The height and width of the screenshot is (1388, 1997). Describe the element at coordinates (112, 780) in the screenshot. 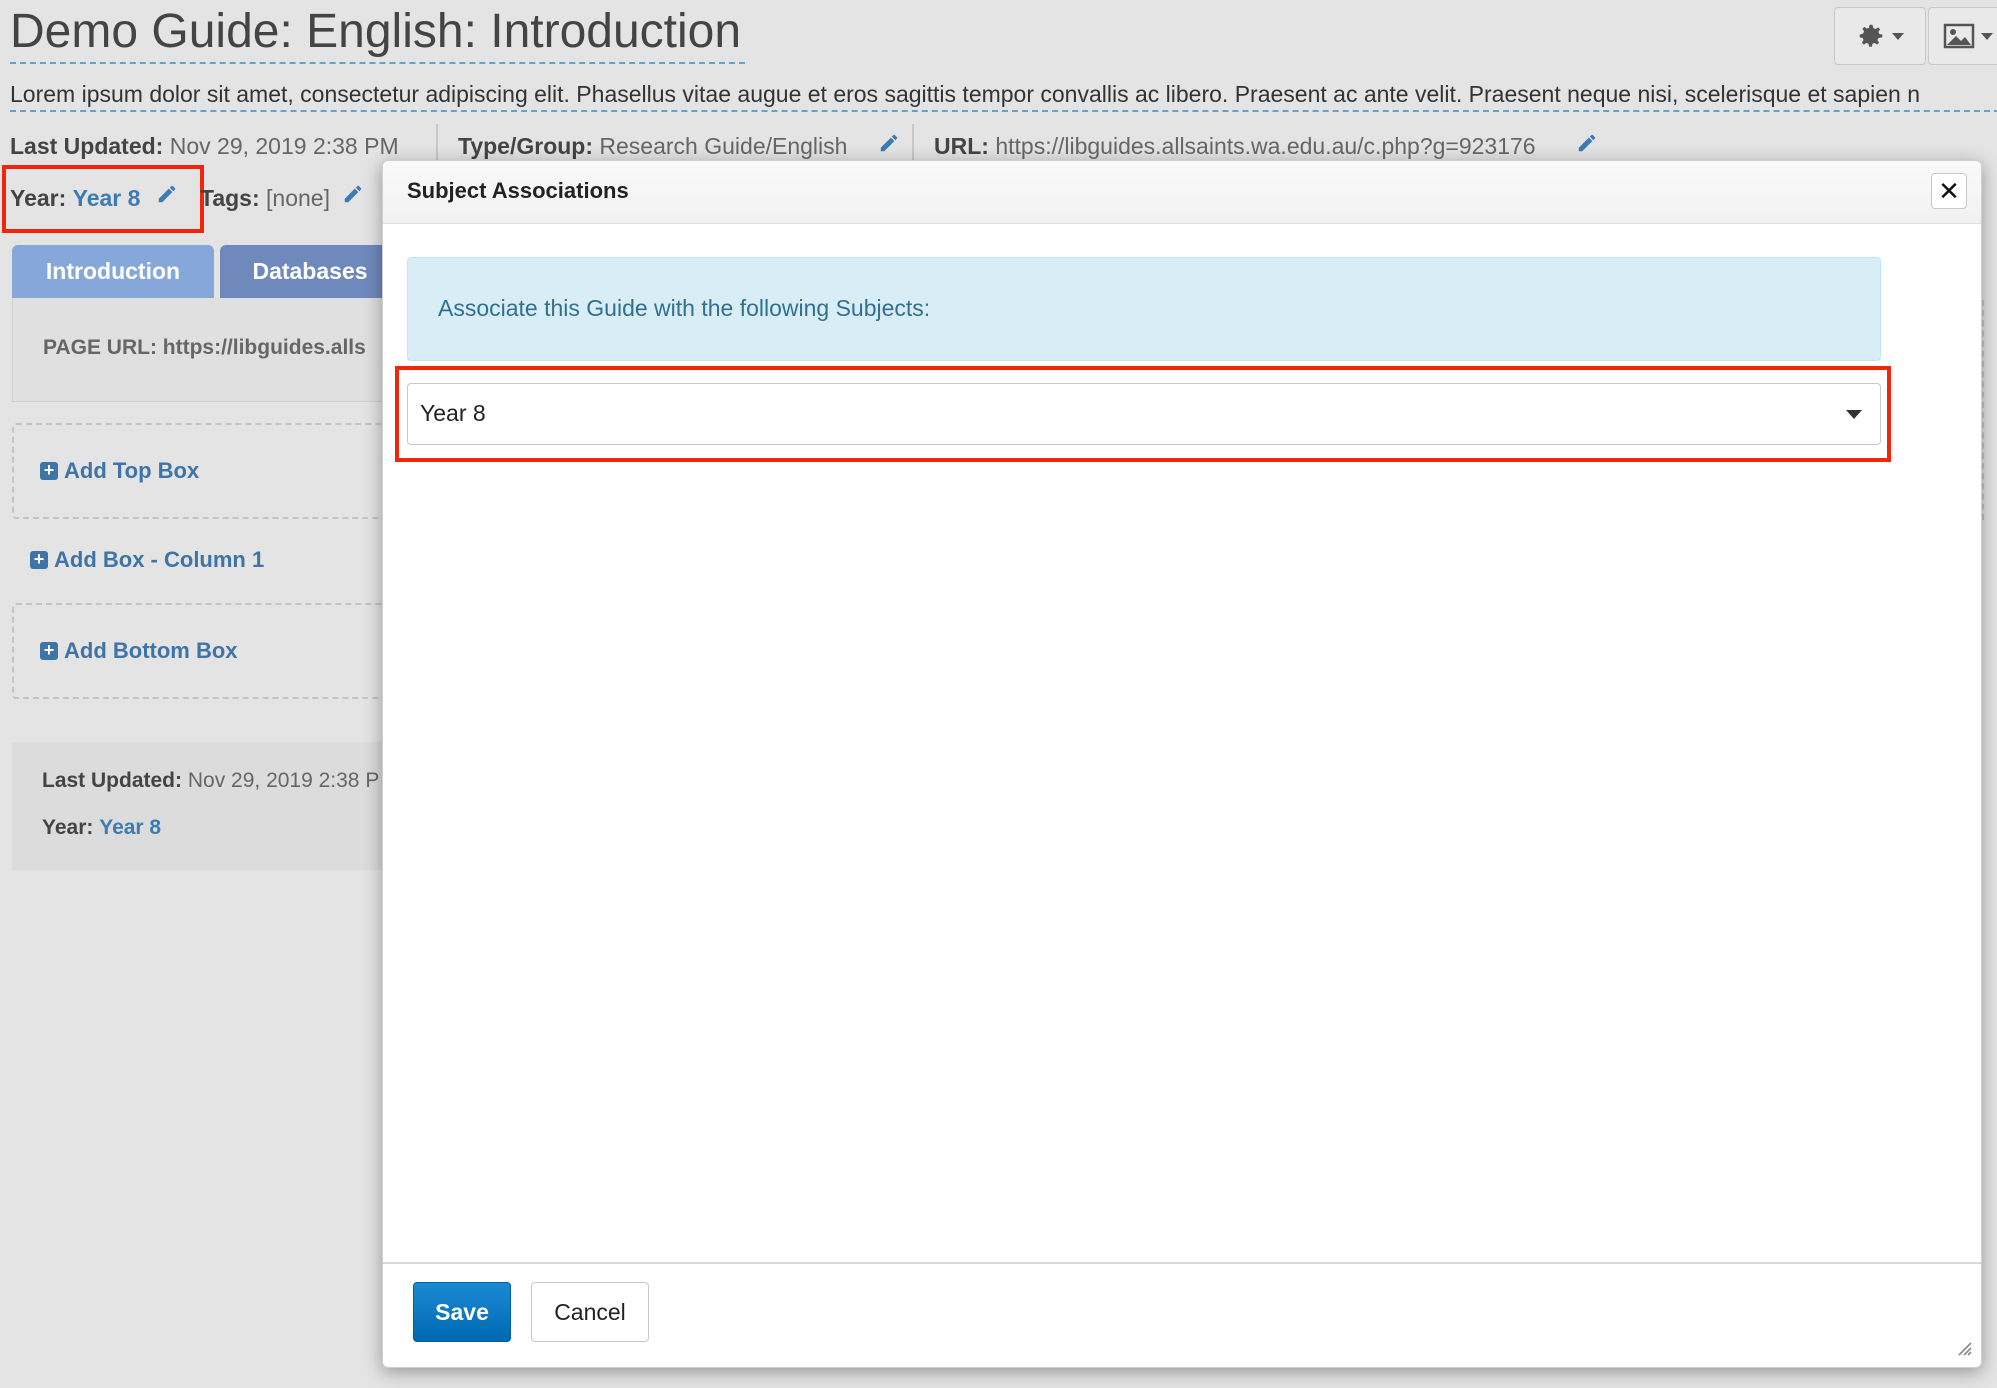

I see `footer-last-updated-label: Last Updated:` at that location.